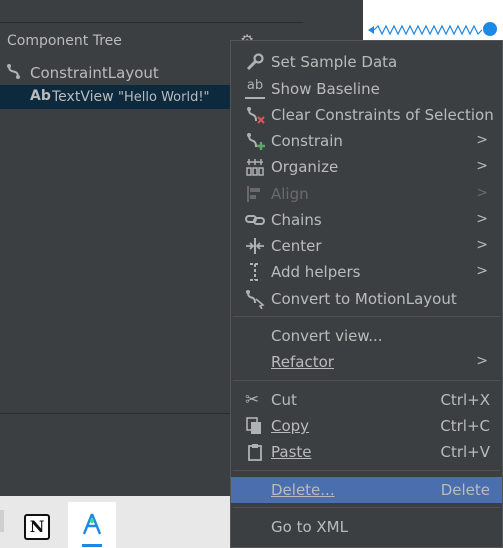 The width and height of the screenshot is (503, 548). I want to click on menu-item-refactor: Refactor >, so click(366, 362).